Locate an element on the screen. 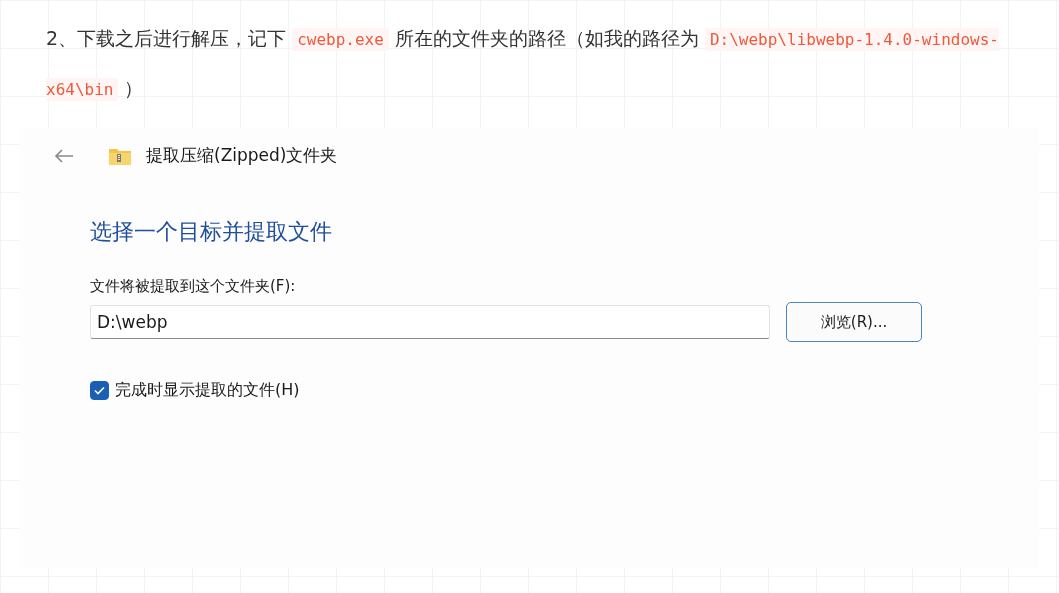 The width and height of the screenshot is (1059, 593). checkbox-label: 完成时显示提取的文件(H) is located at coordinates (207, 390).